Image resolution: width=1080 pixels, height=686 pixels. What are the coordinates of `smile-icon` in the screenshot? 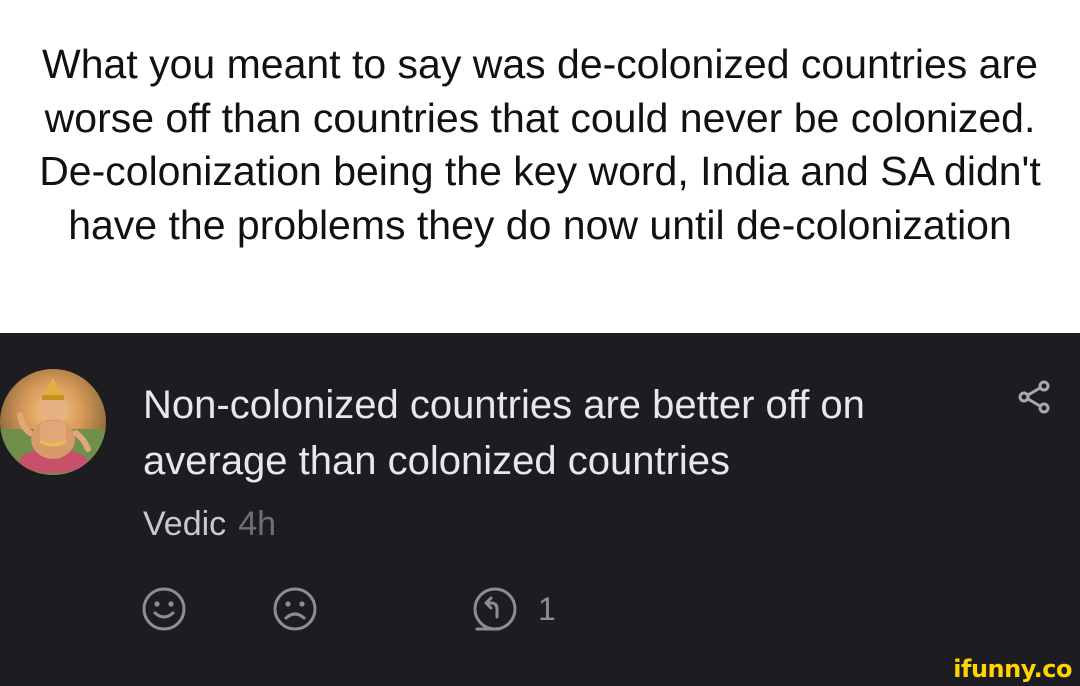 It's located at (164, 609).